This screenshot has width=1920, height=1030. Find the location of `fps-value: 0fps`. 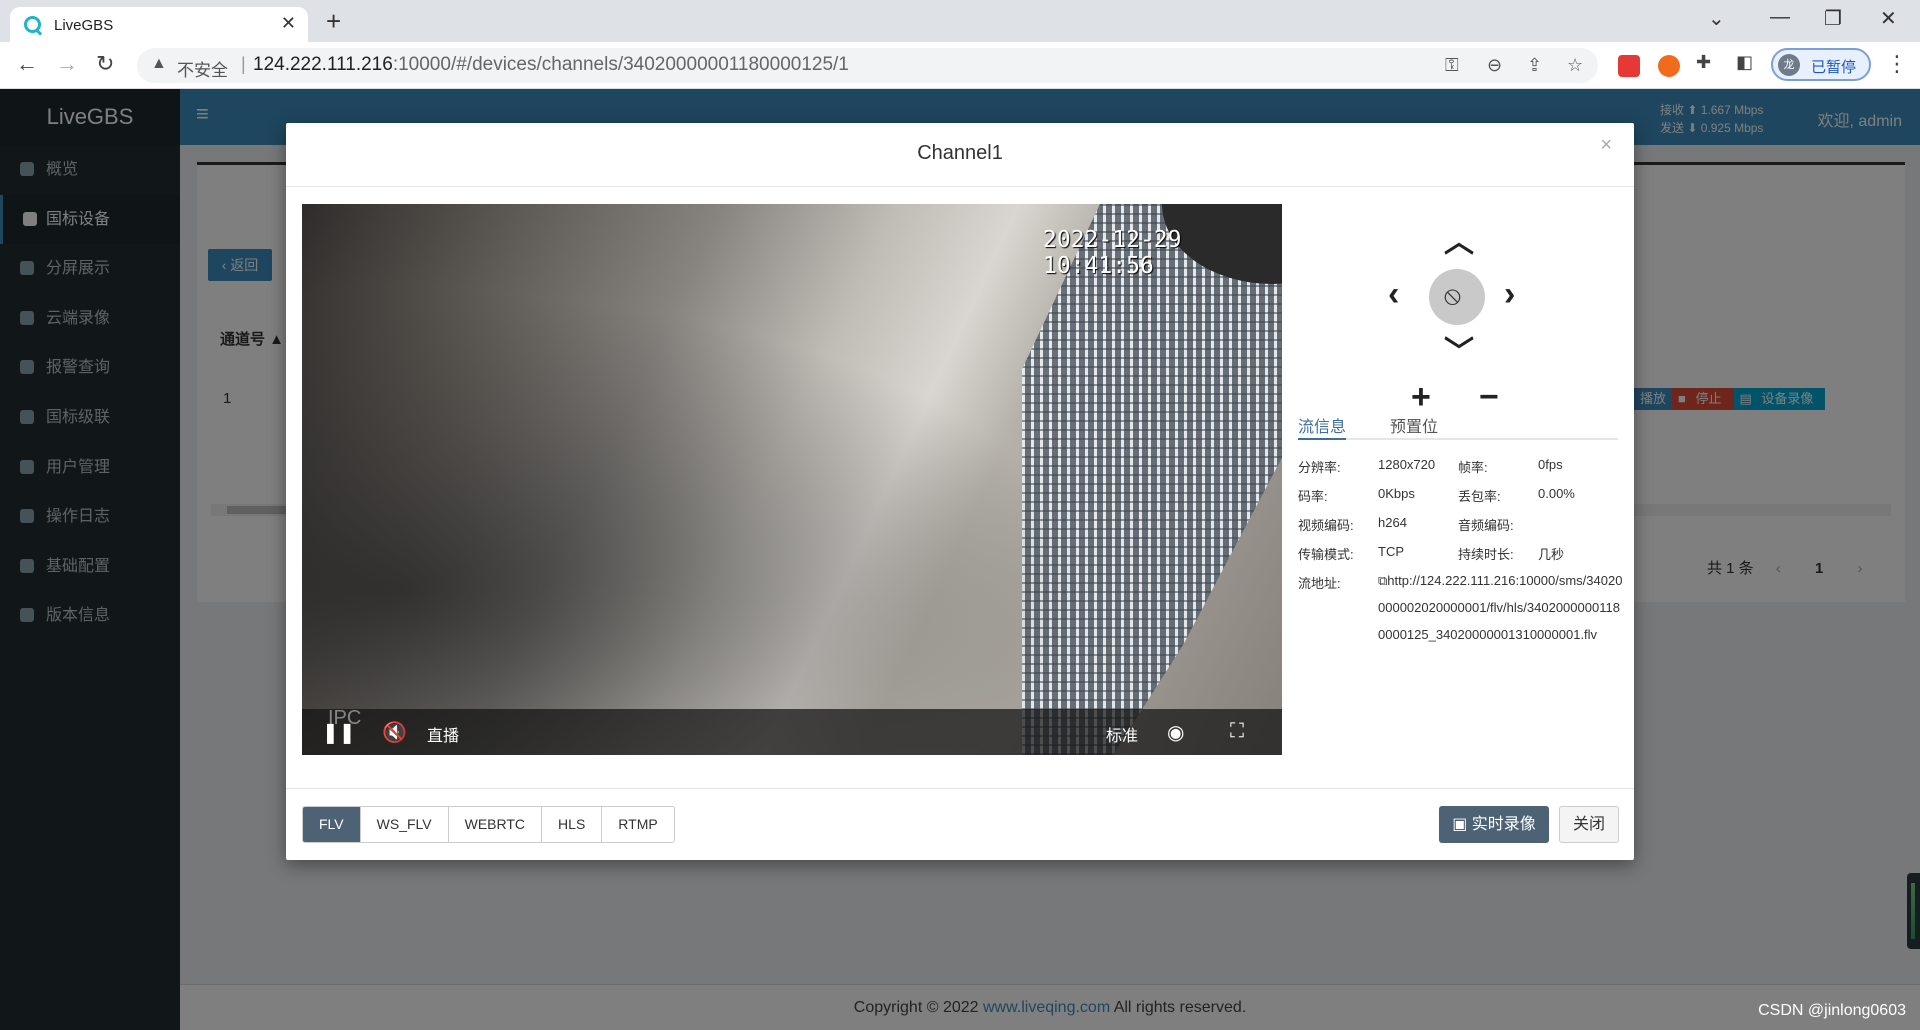

fps-value: 0fps is located at coordinates (1550, 464).